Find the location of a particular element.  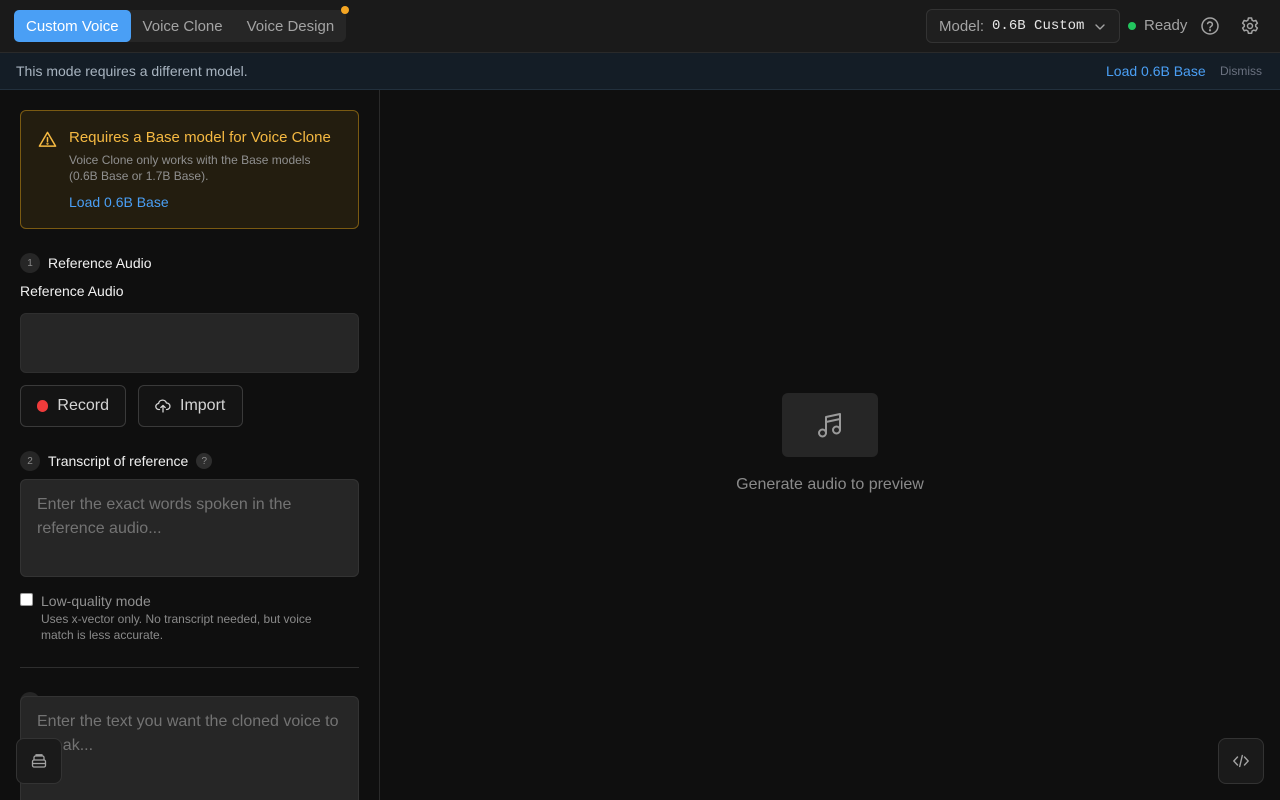

step-transcript: 2 Transcript of reference ? is located at coordinates (116, 461).